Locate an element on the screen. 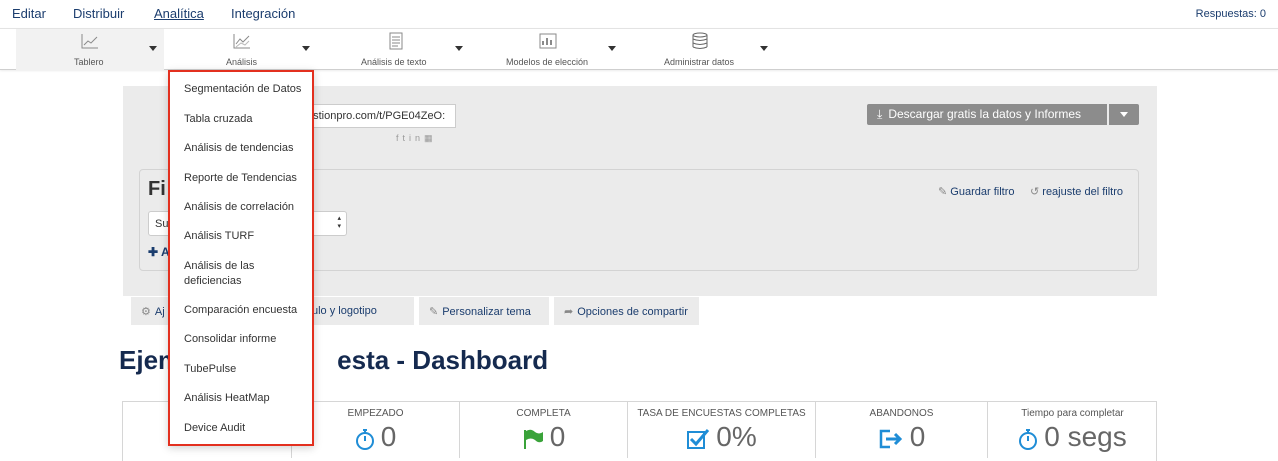 The image size is (1278, 461). tab-titulo-logotipo: ulo y logotipo is located at coordinates (358, 311).